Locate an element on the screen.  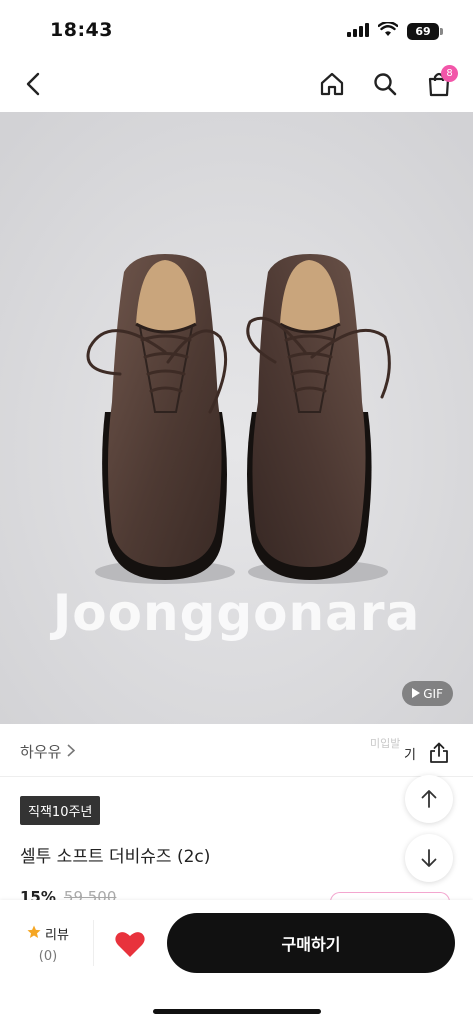
share-button is located at coordinates (439, 753).